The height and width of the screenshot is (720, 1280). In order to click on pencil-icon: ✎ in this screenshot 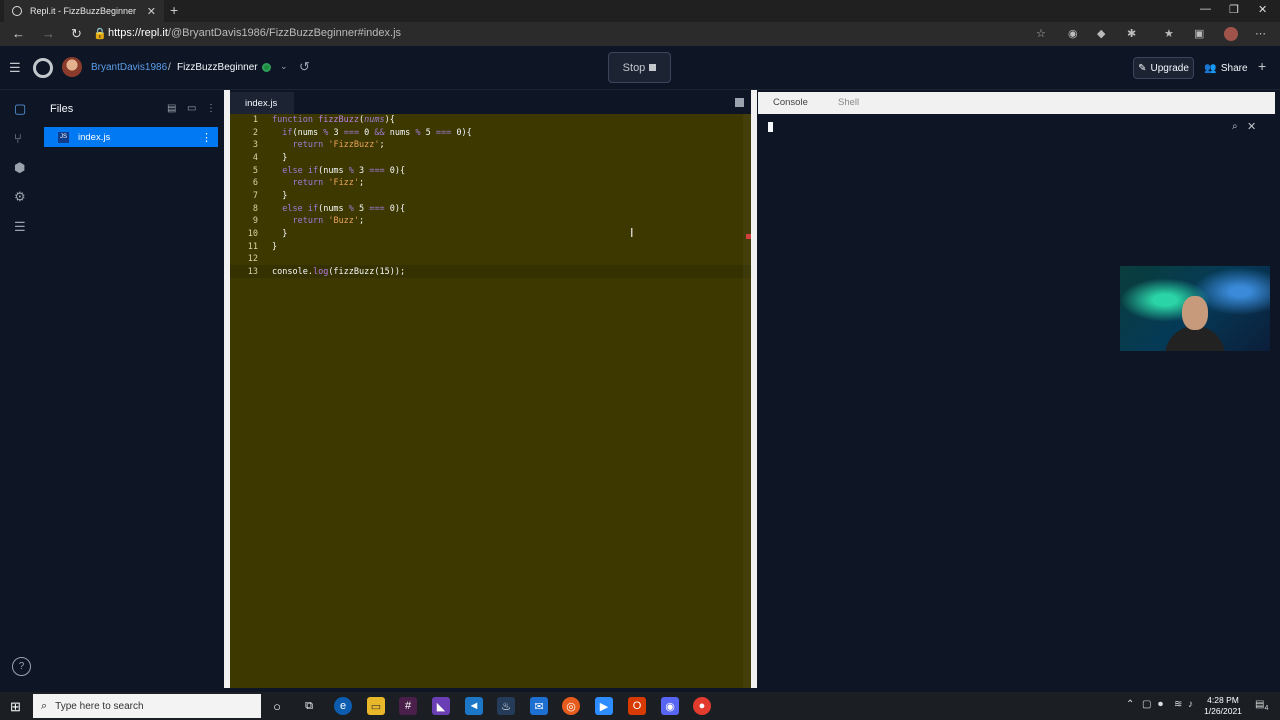, I will do `click(1142, 68)`.